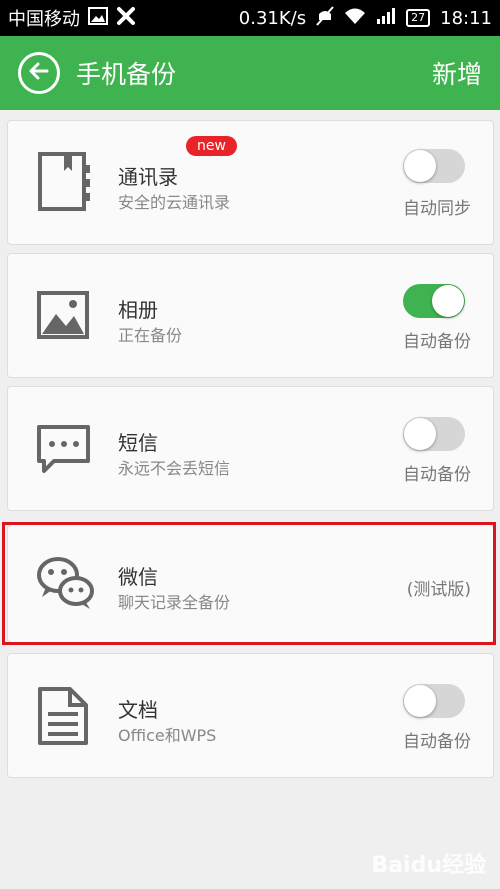  What do you see at coordinates (250, 448) in the screenshot?
I see `backup-item-sms: 短信 永远不会丢短信 自动备份` at bounding box center [250, 448].